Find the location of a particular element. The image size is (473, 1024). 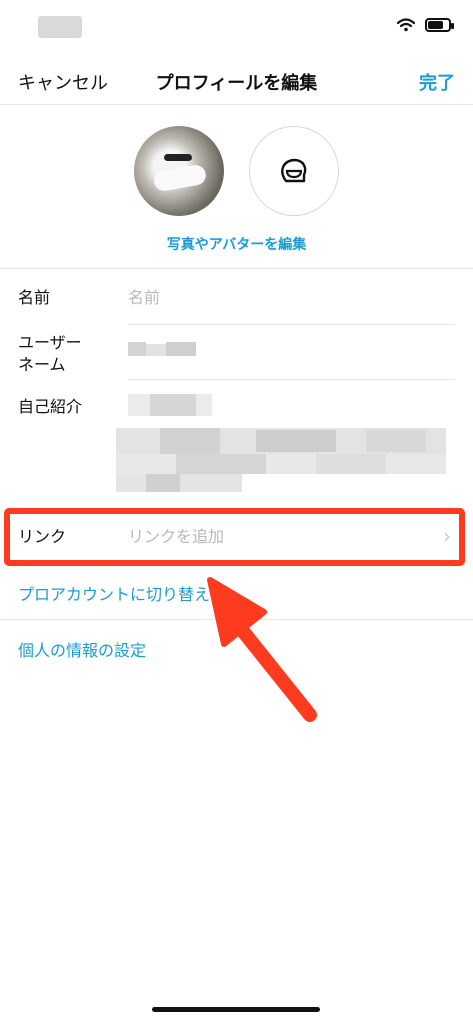

link-input: リンクを追加 is located at coordinates (176, 537).